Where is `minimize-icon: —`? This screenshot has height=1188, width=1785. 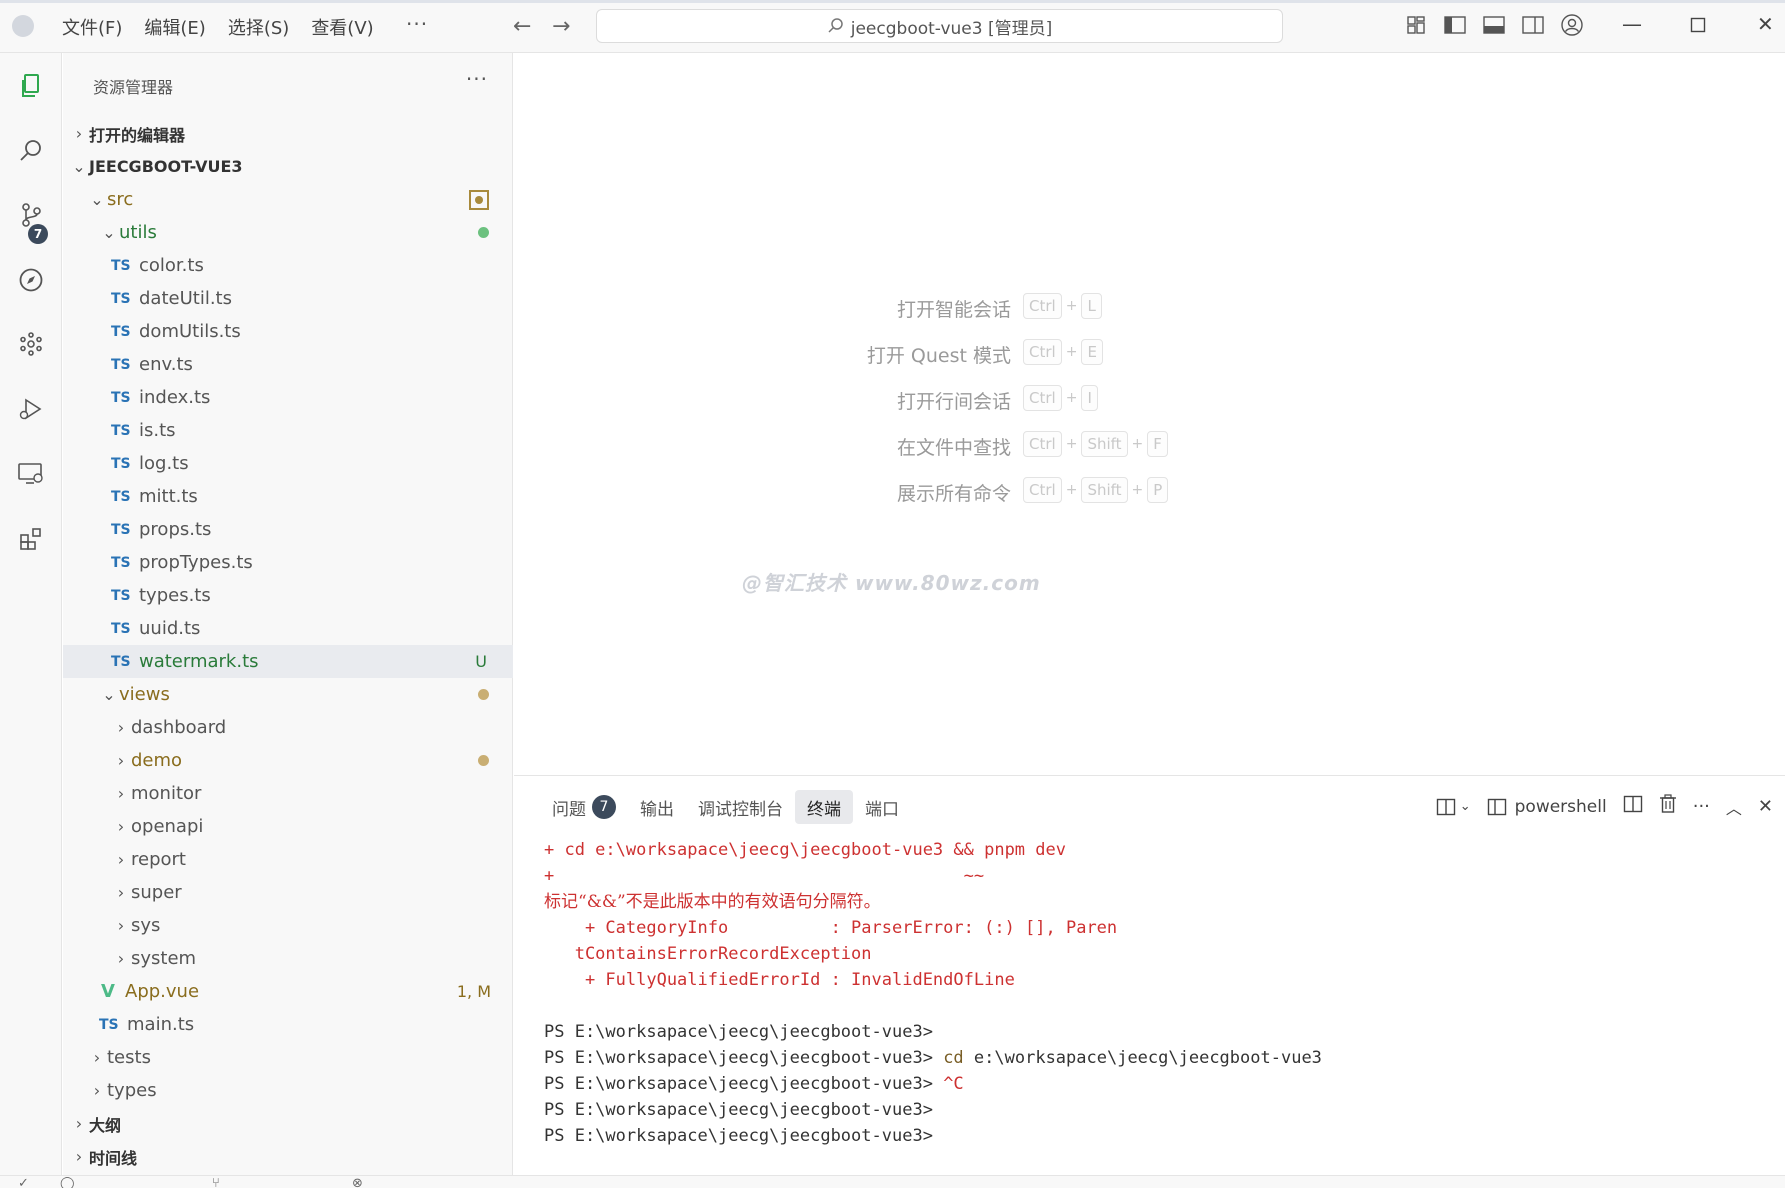 minimize-icon: — is located at coordinates (1632, 24).